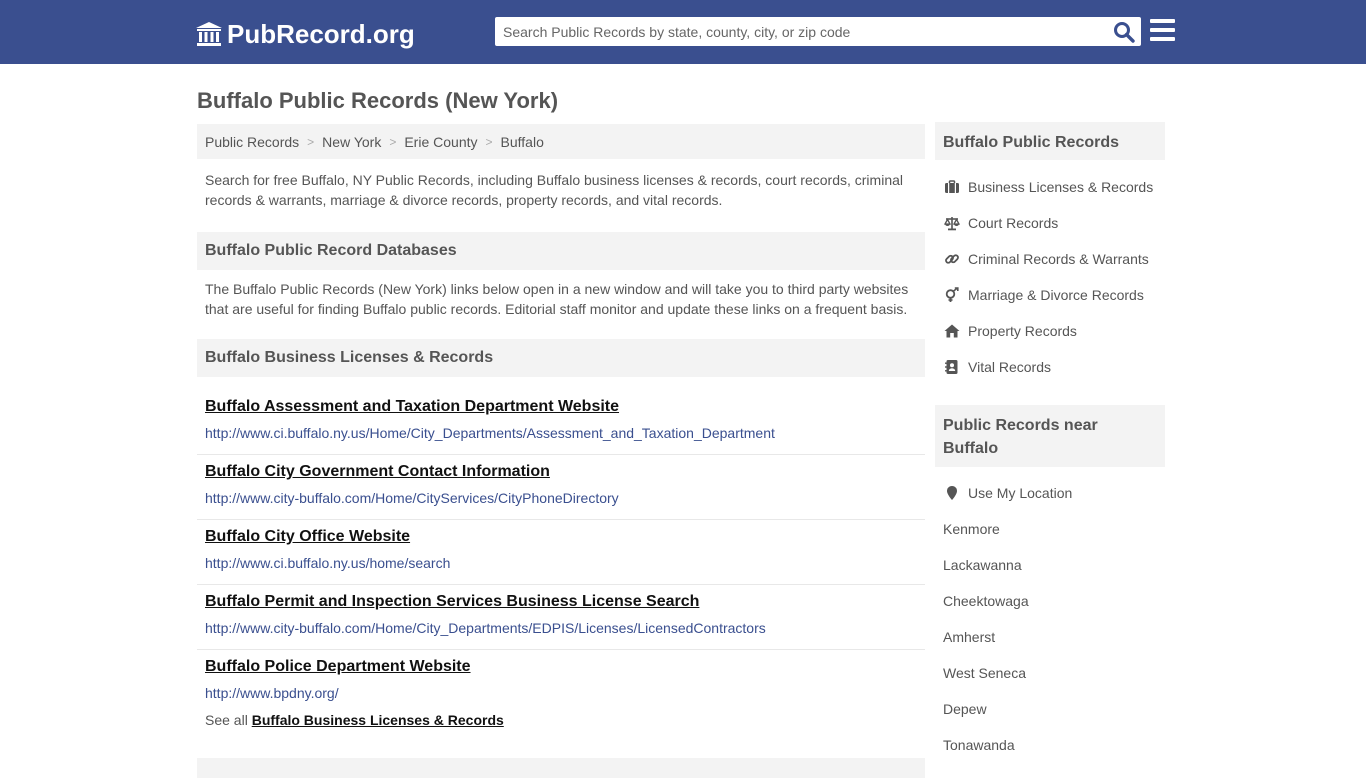 The width and height of the screenshot is (1366, 778). Describe the element at coordinates (984, 673) in the screenshot. I see `nearby-city-link: West Seneca` at that location.